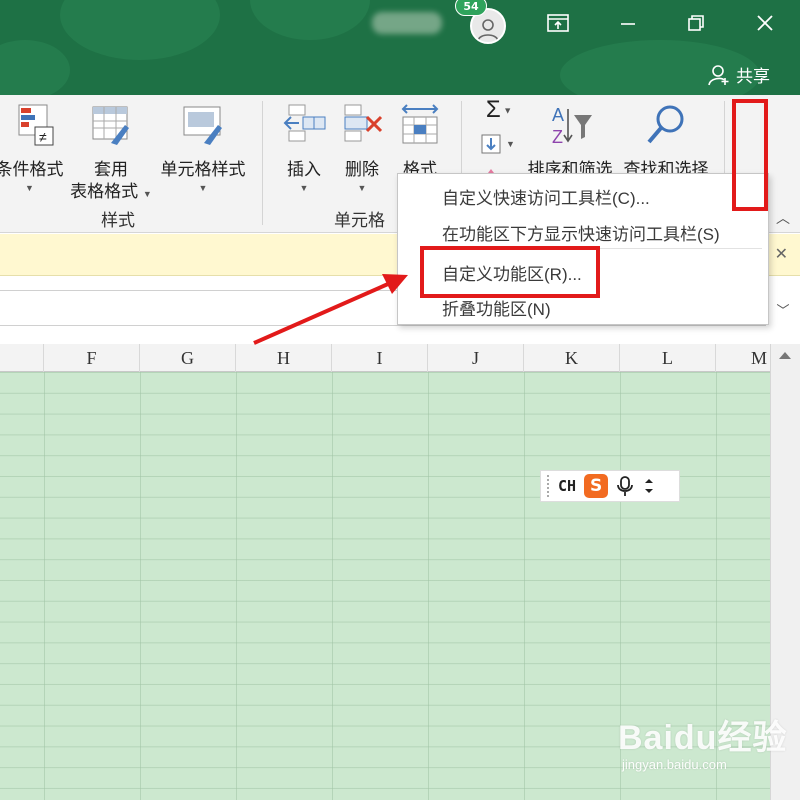  Describe the element at coordinates (22, 358) in the screenshot. I see `column-header-e: E` at that location.